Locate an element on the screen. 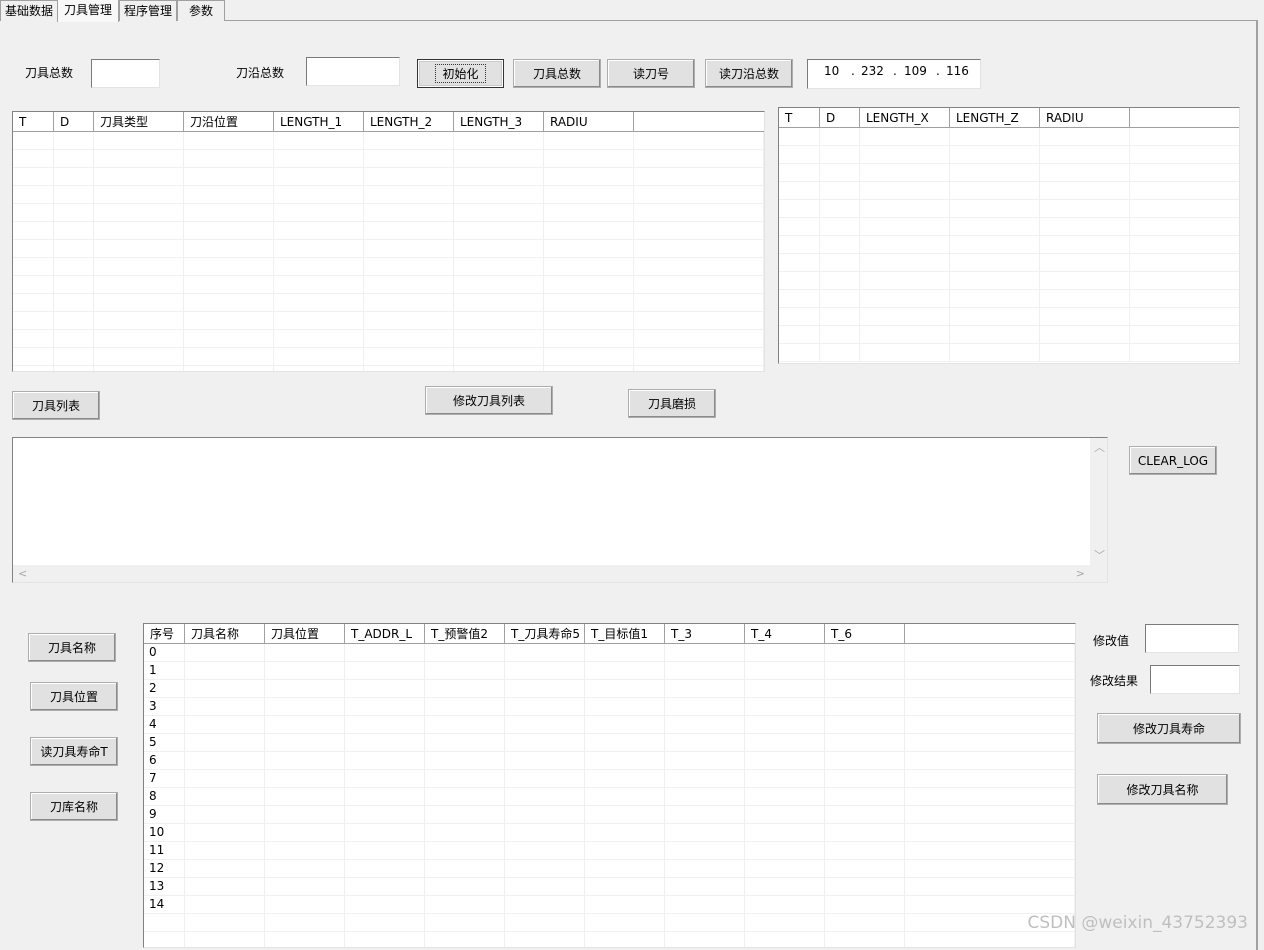  horizontal-scrollbar: < > is located at coordinates (560, 573).